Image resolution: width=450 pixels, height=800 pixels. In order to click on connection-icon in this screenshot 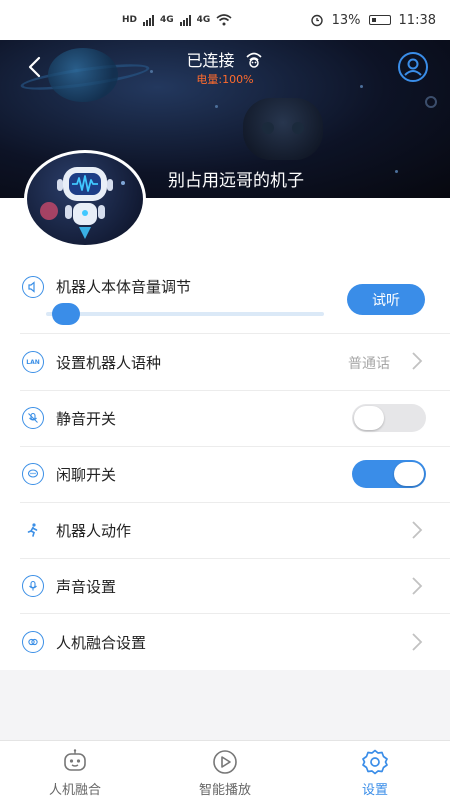, I will do `click(253, 60)`.